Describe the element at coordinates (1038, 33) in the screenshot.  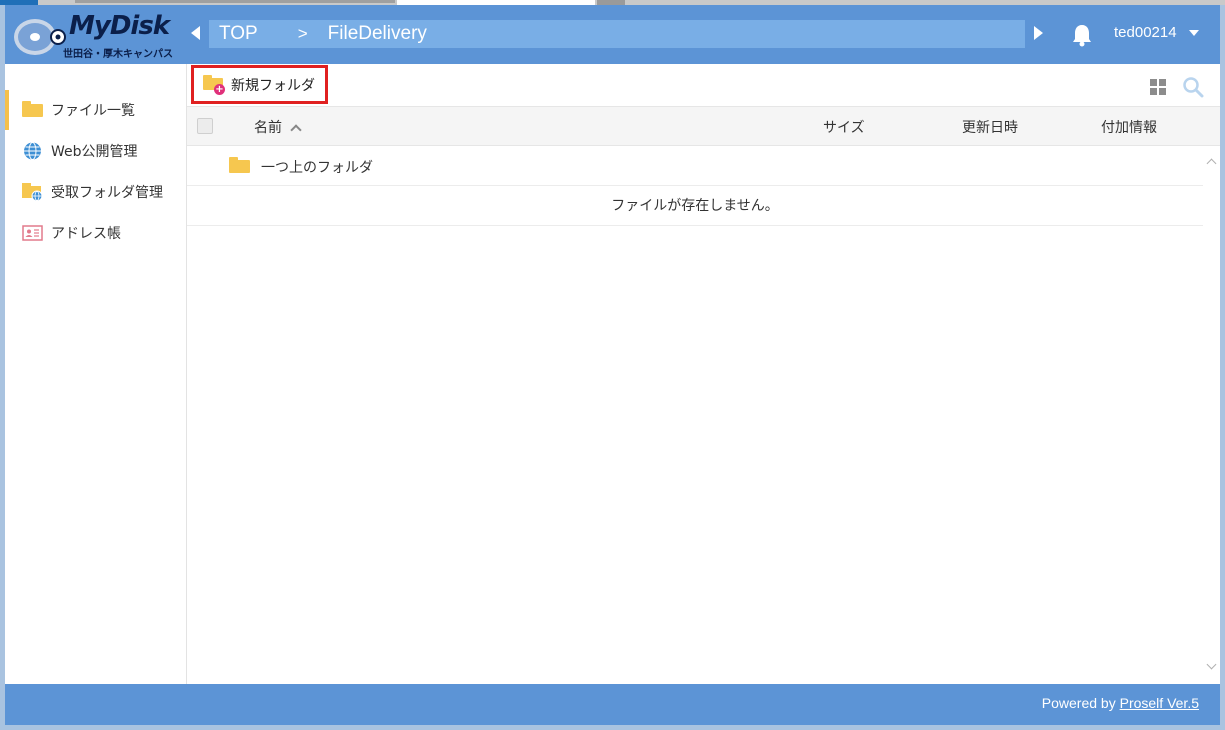
I see `forward-arrow-icon` at that location.